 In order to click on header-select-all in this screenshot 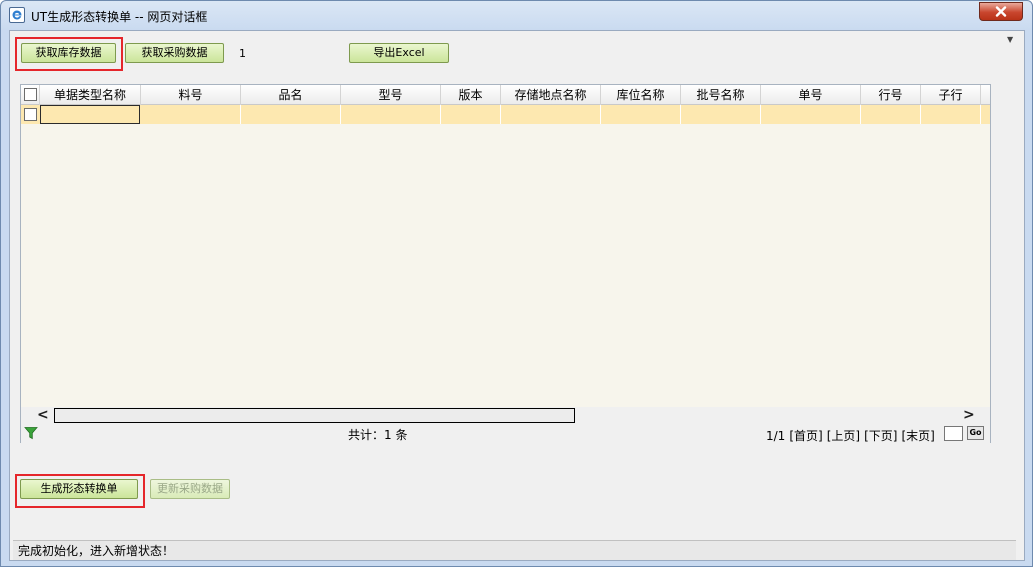, I will do `click(30, 95)`.